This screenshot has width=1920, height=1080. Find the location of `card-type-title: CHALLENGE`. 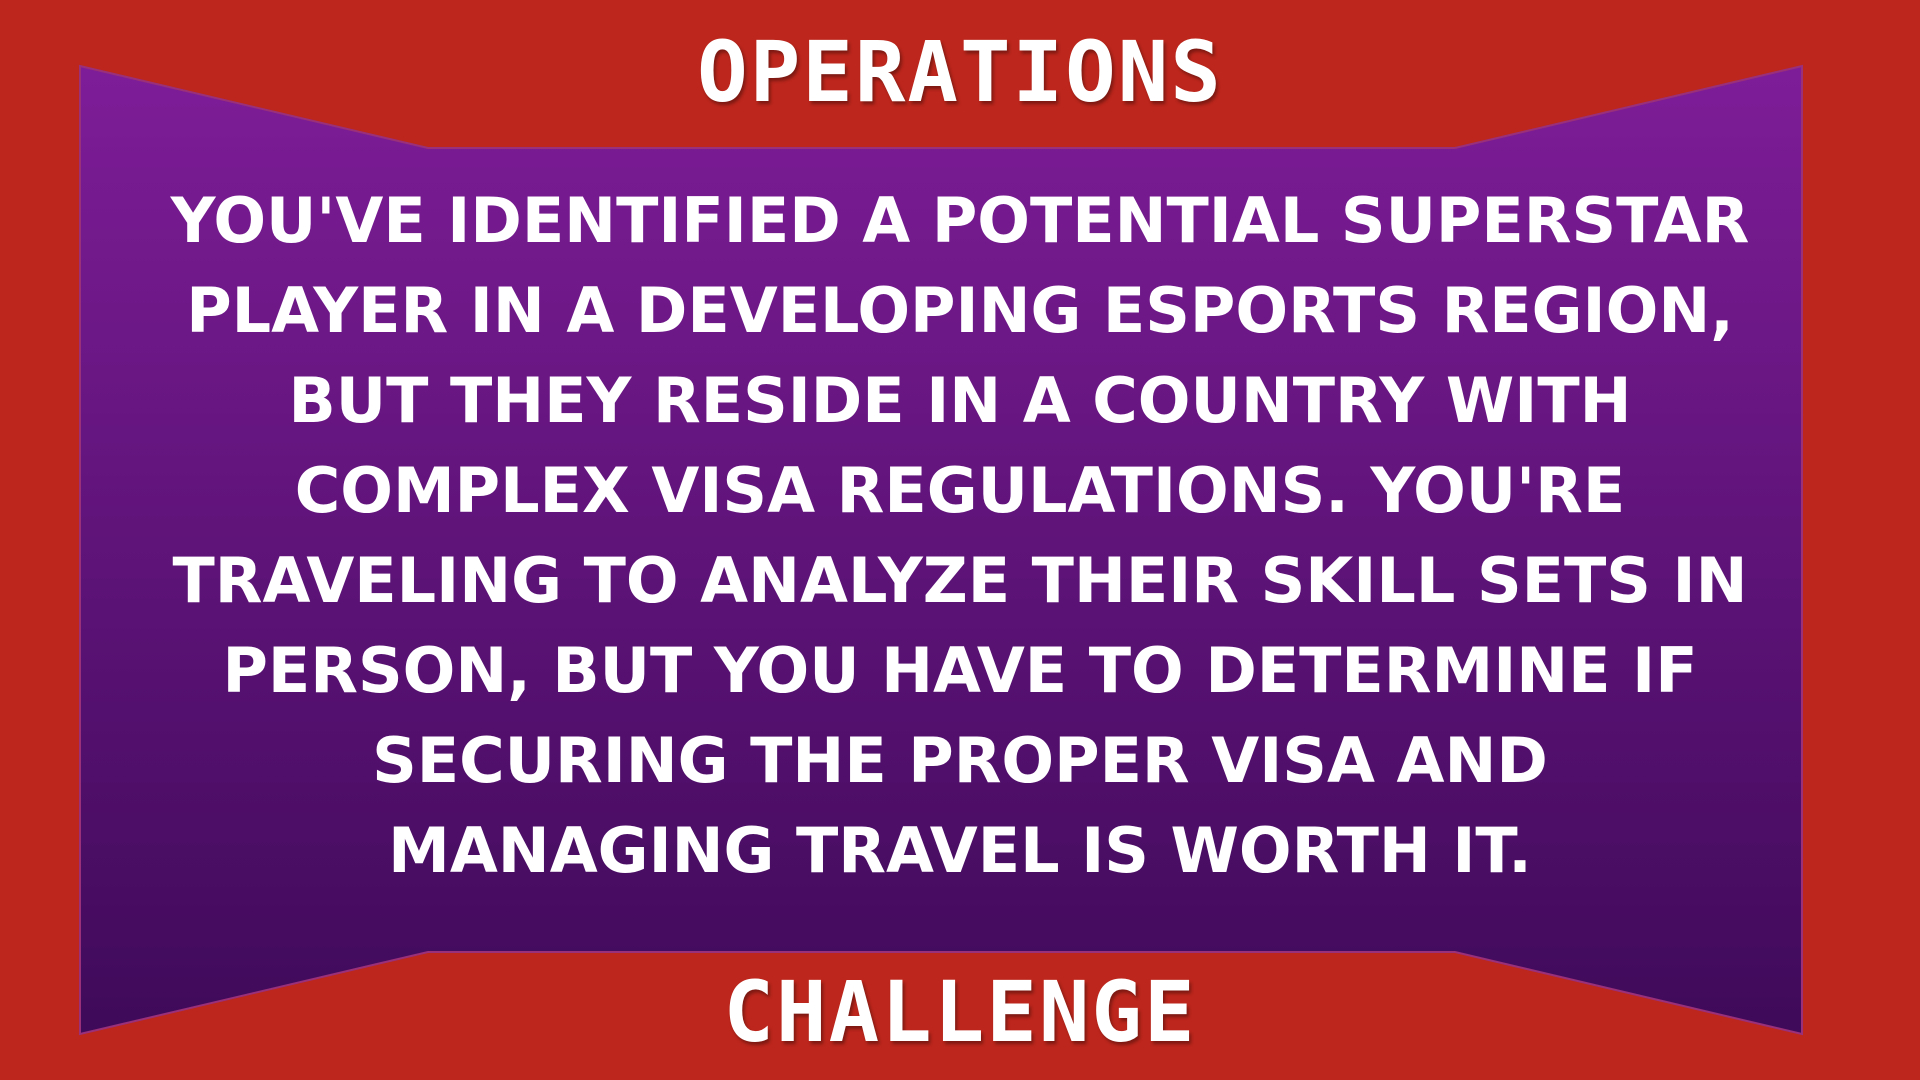

card-type-title: CHALLENGE is located at coordinates (960, 1012).